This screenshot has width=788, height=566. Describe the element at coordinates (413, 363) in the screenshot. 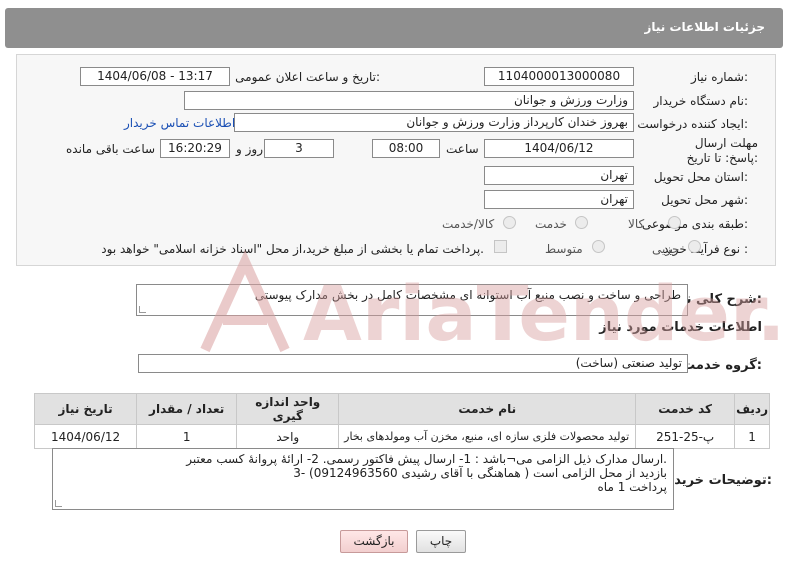

I see `service-group-field: تولید صنعتی (ساخت)` at that location.